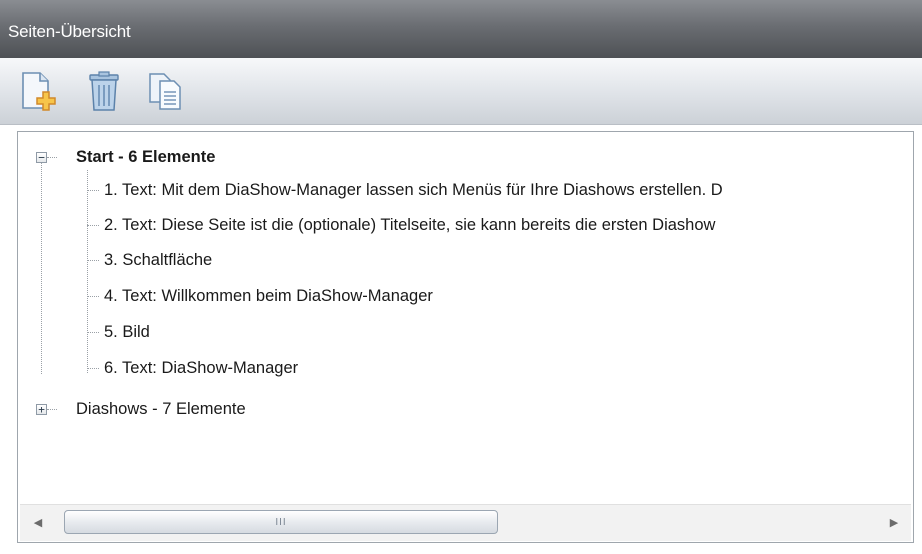 Image resolution: width=922 pixels, height=554 pixels. I want to click on panel-title: Seiten-Übersicht, so click(69, 31).